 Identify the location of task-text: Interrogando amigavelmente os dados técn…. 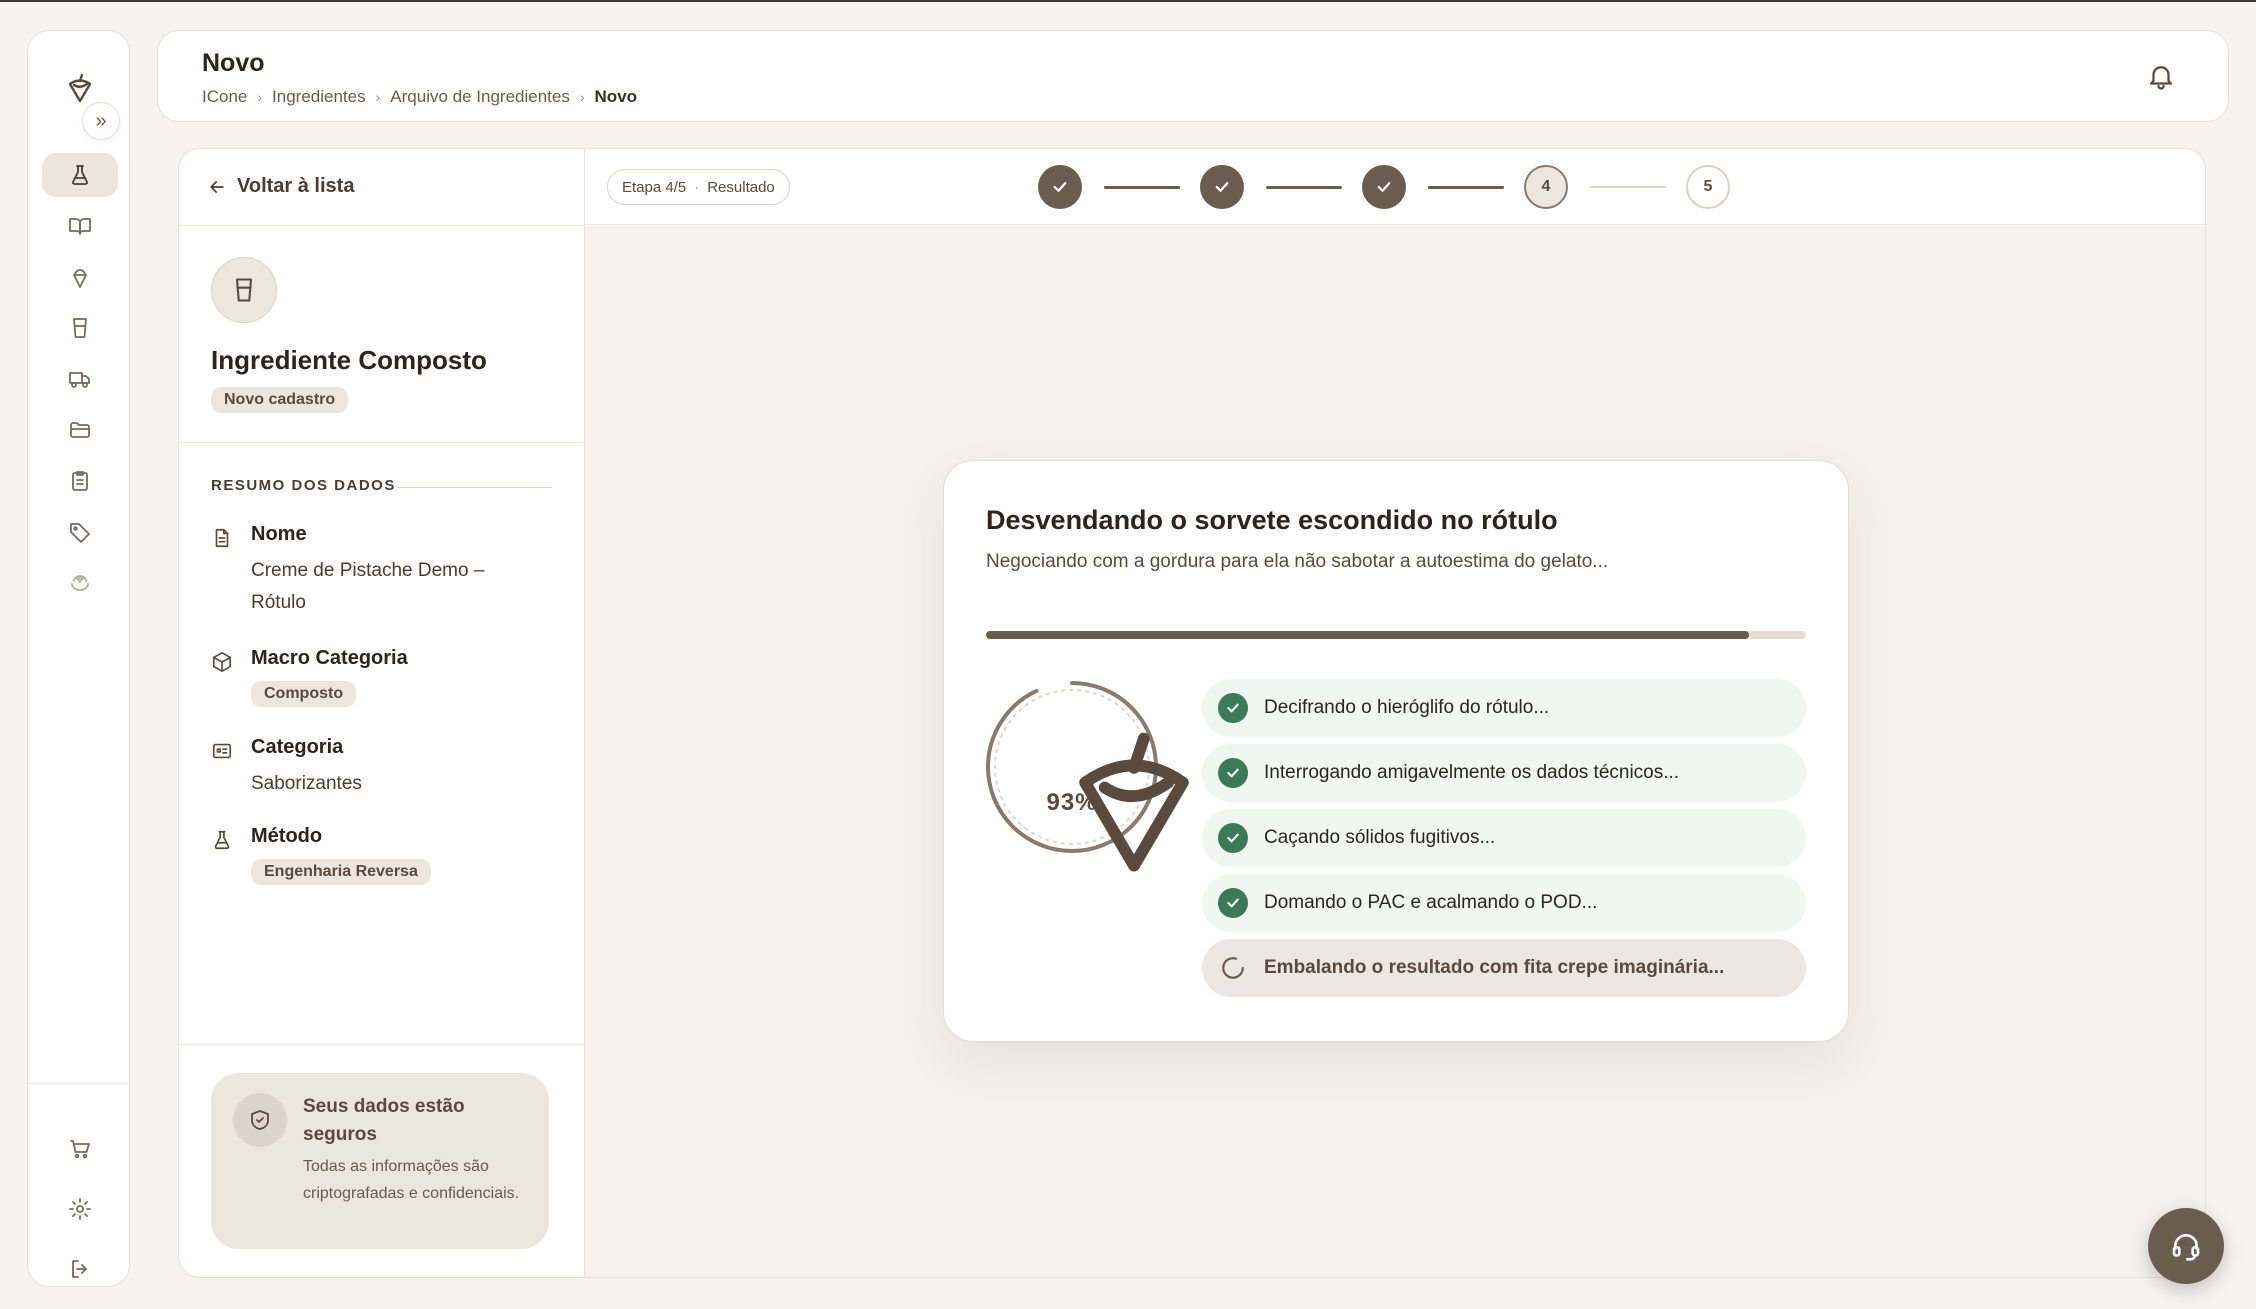
(1472, 772).